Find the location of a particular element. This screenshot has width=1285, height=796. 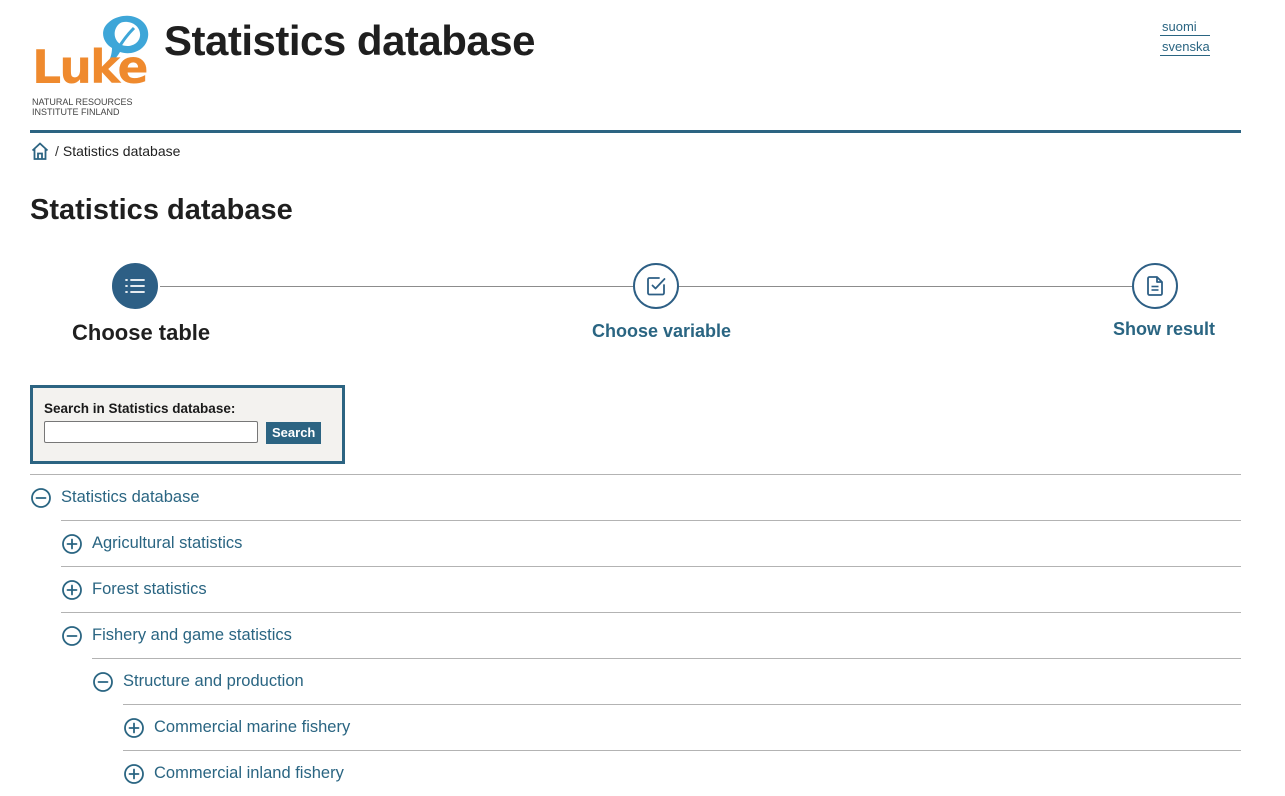

breadcrumb: / Statistics database is located at coordinates (105, 151).